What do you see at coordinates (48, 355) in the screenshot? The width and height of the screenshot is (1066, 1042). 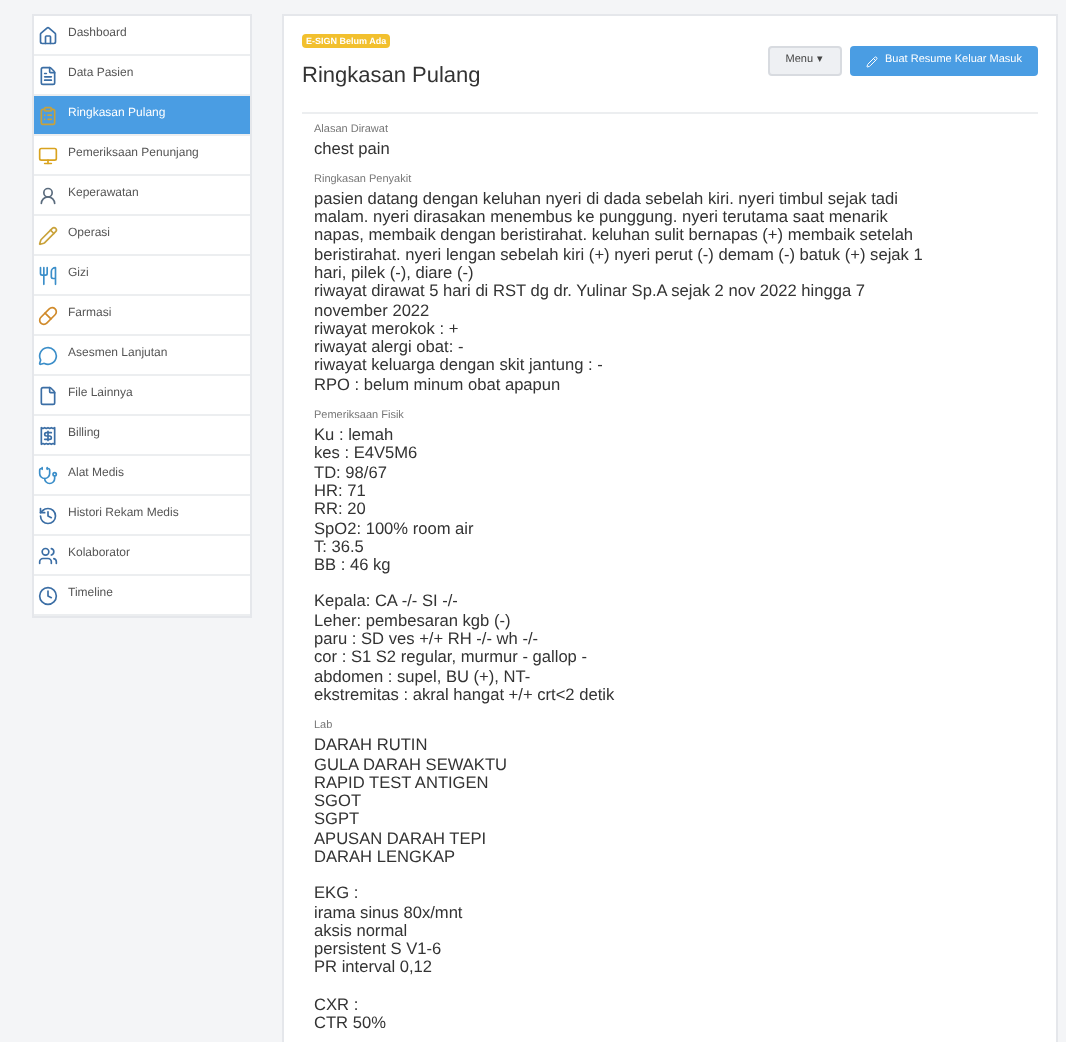 I see `speech-bubble-icon` at bounding box center [48, 355].